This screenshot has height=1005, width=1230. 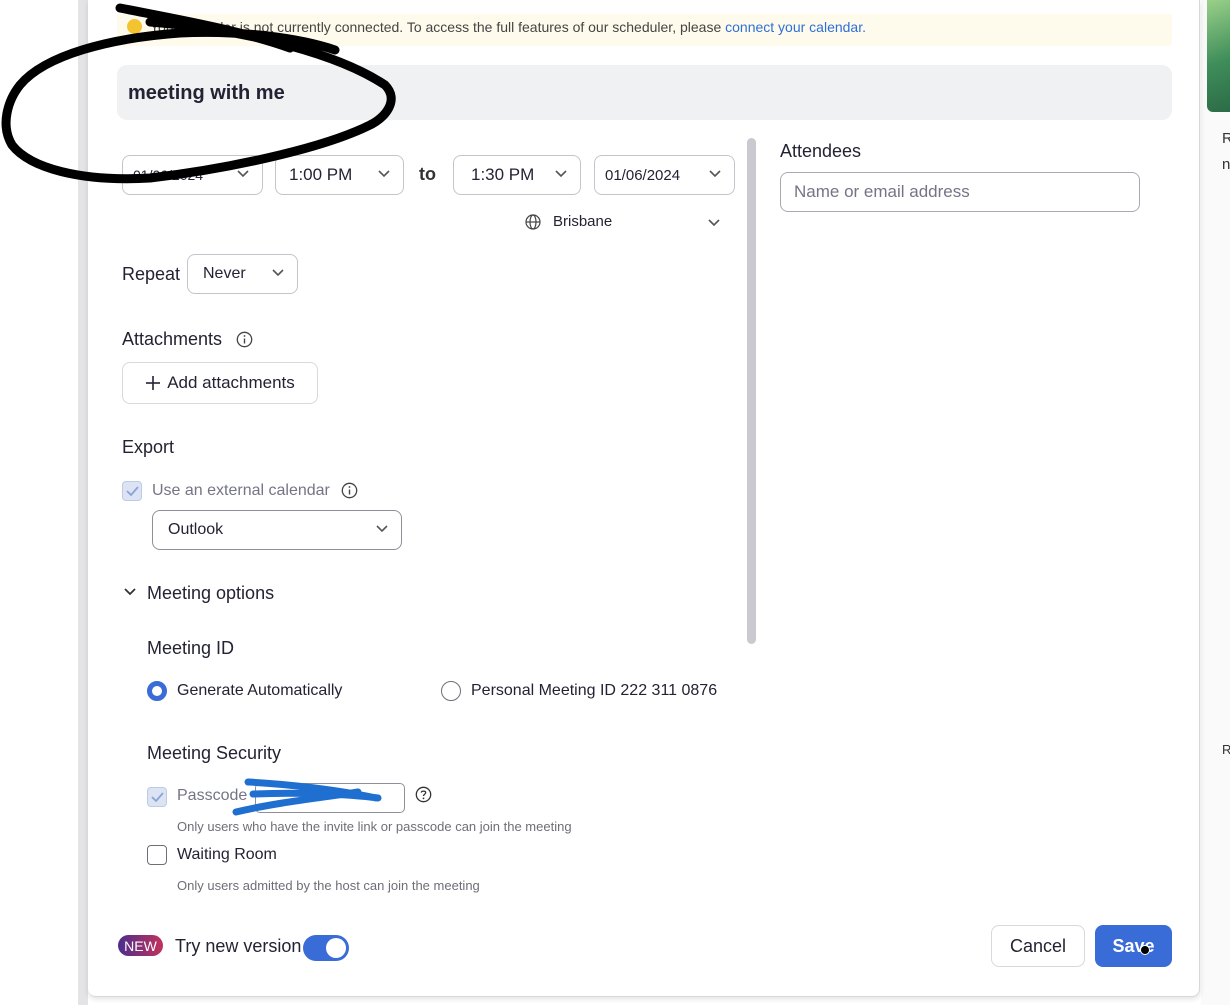 I want to click on try-new-version-toggle, so click(x=326, y=948).